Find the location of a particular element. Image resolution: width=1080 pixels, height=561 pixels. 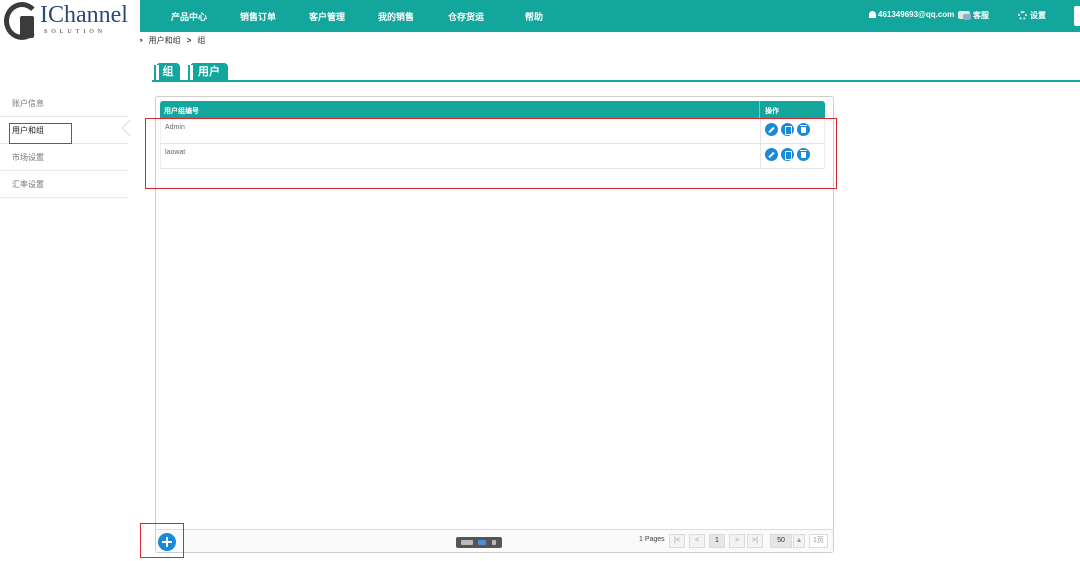

grid-footer-pager: 1 Pages |< < 1 > >| 50 ▲ 1页 is located at coordinates (494, 540).